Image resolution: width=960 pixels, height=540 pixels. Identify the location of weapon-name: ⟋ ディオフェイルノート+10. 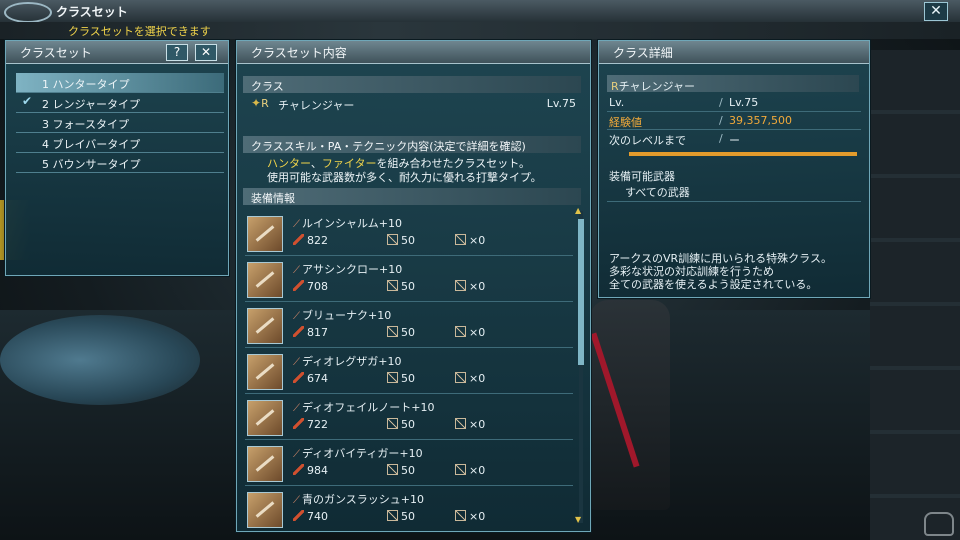
(364, 407).